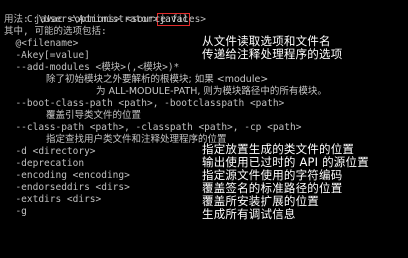 This screenshot has height=258, width=408. I want to click on option-d: -d <directory>, so click(50, 151).